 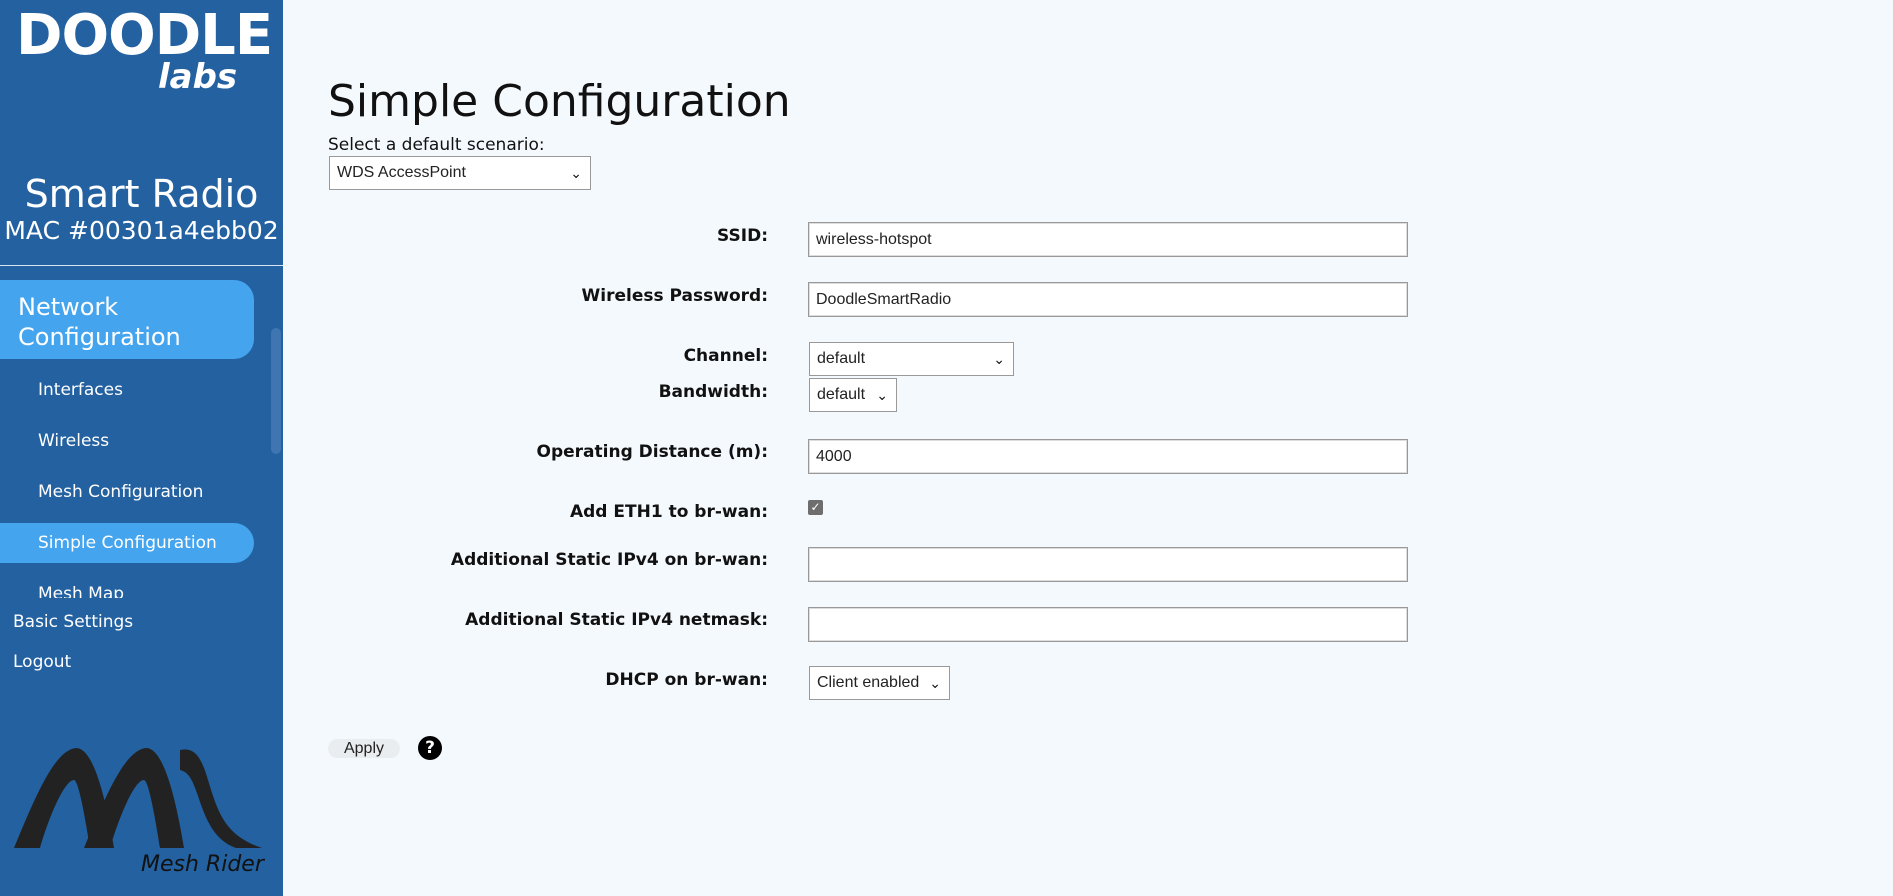 What do you see at coordinates (616, 620) in the screenshot?
I see `static-netmask-label: Additional Static IPv4 netmask:` at bounding box center [616, 620].